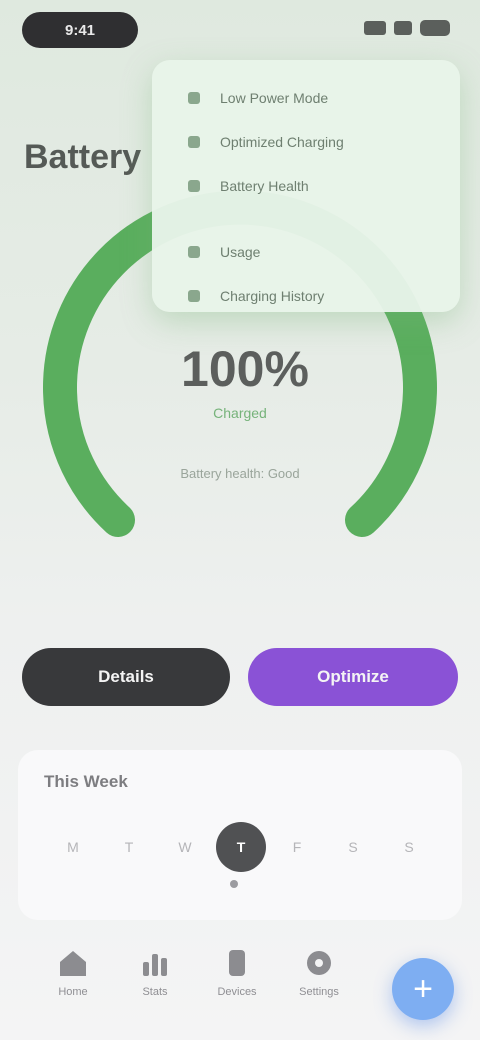  What do you see at coordinates (73, 963) in the screenshot?
I see `home-icon` at bounding box center [73, 963].